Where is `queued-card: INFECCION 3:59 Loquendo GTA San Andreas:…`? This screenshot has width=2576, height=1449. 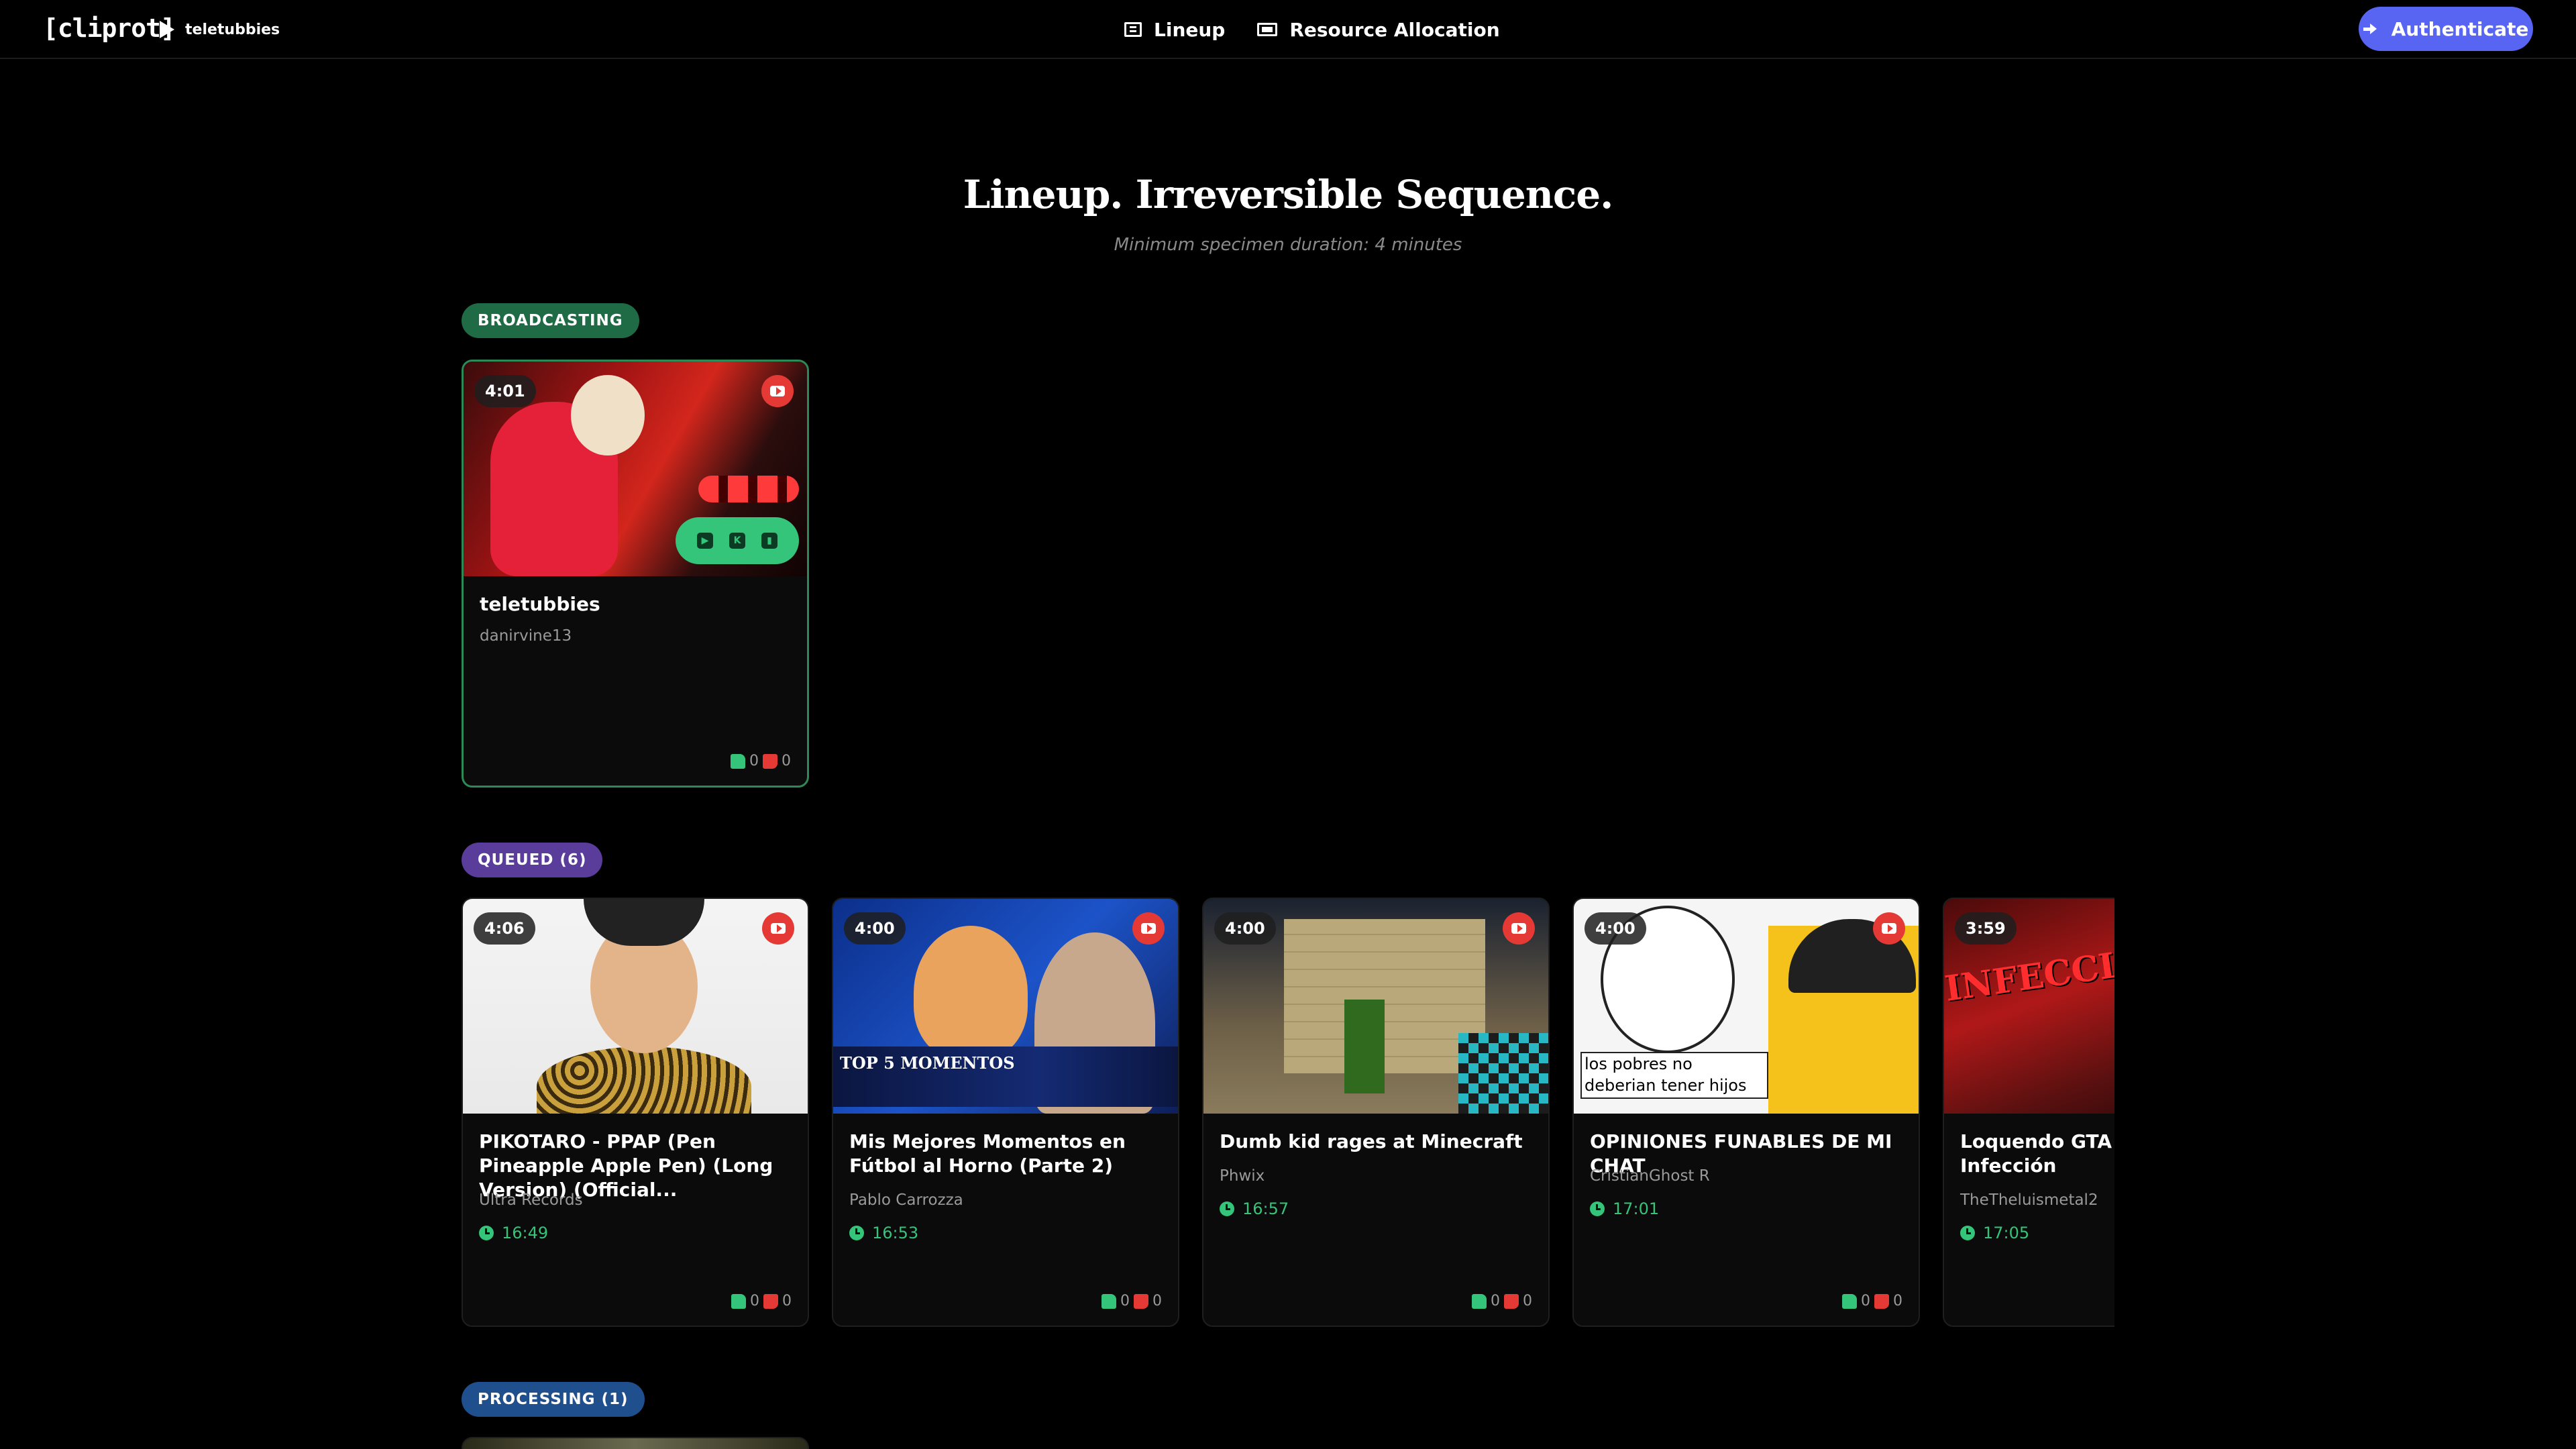 queued-card: INFECCION 3:59 Loquendo GTA San Andreas:… is located at coordinates (2028, 1112).